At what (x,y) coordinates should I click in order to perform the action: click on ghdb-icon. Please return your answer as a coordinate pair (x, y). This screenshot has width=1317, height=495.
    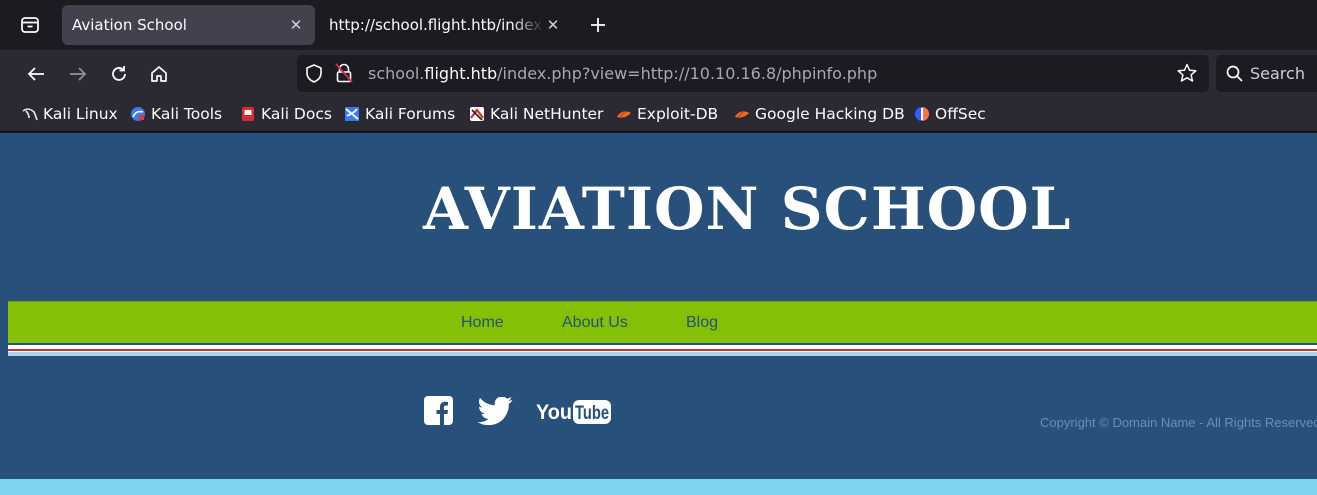
    Looking at the image, I should click on (742, 114).